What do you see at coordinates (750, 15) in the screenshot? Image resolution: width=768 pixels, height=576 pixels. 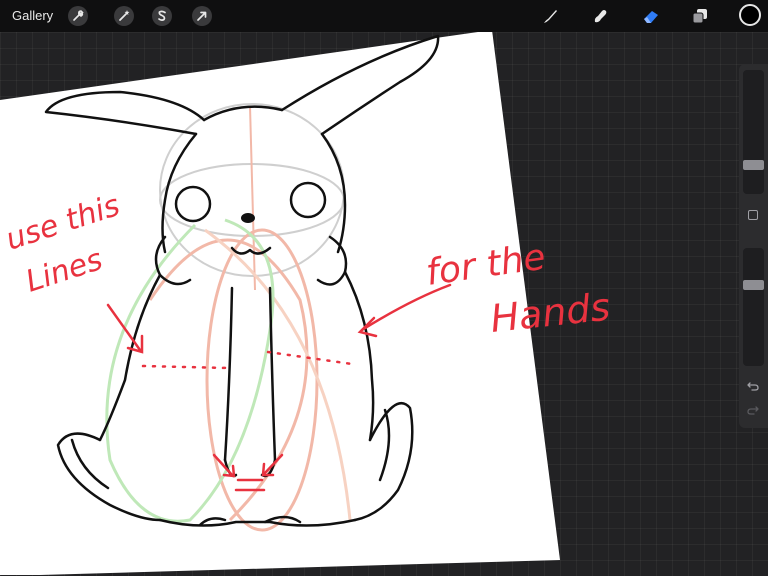 I see `color-picker-swatch` at bounding box center [750, 15].